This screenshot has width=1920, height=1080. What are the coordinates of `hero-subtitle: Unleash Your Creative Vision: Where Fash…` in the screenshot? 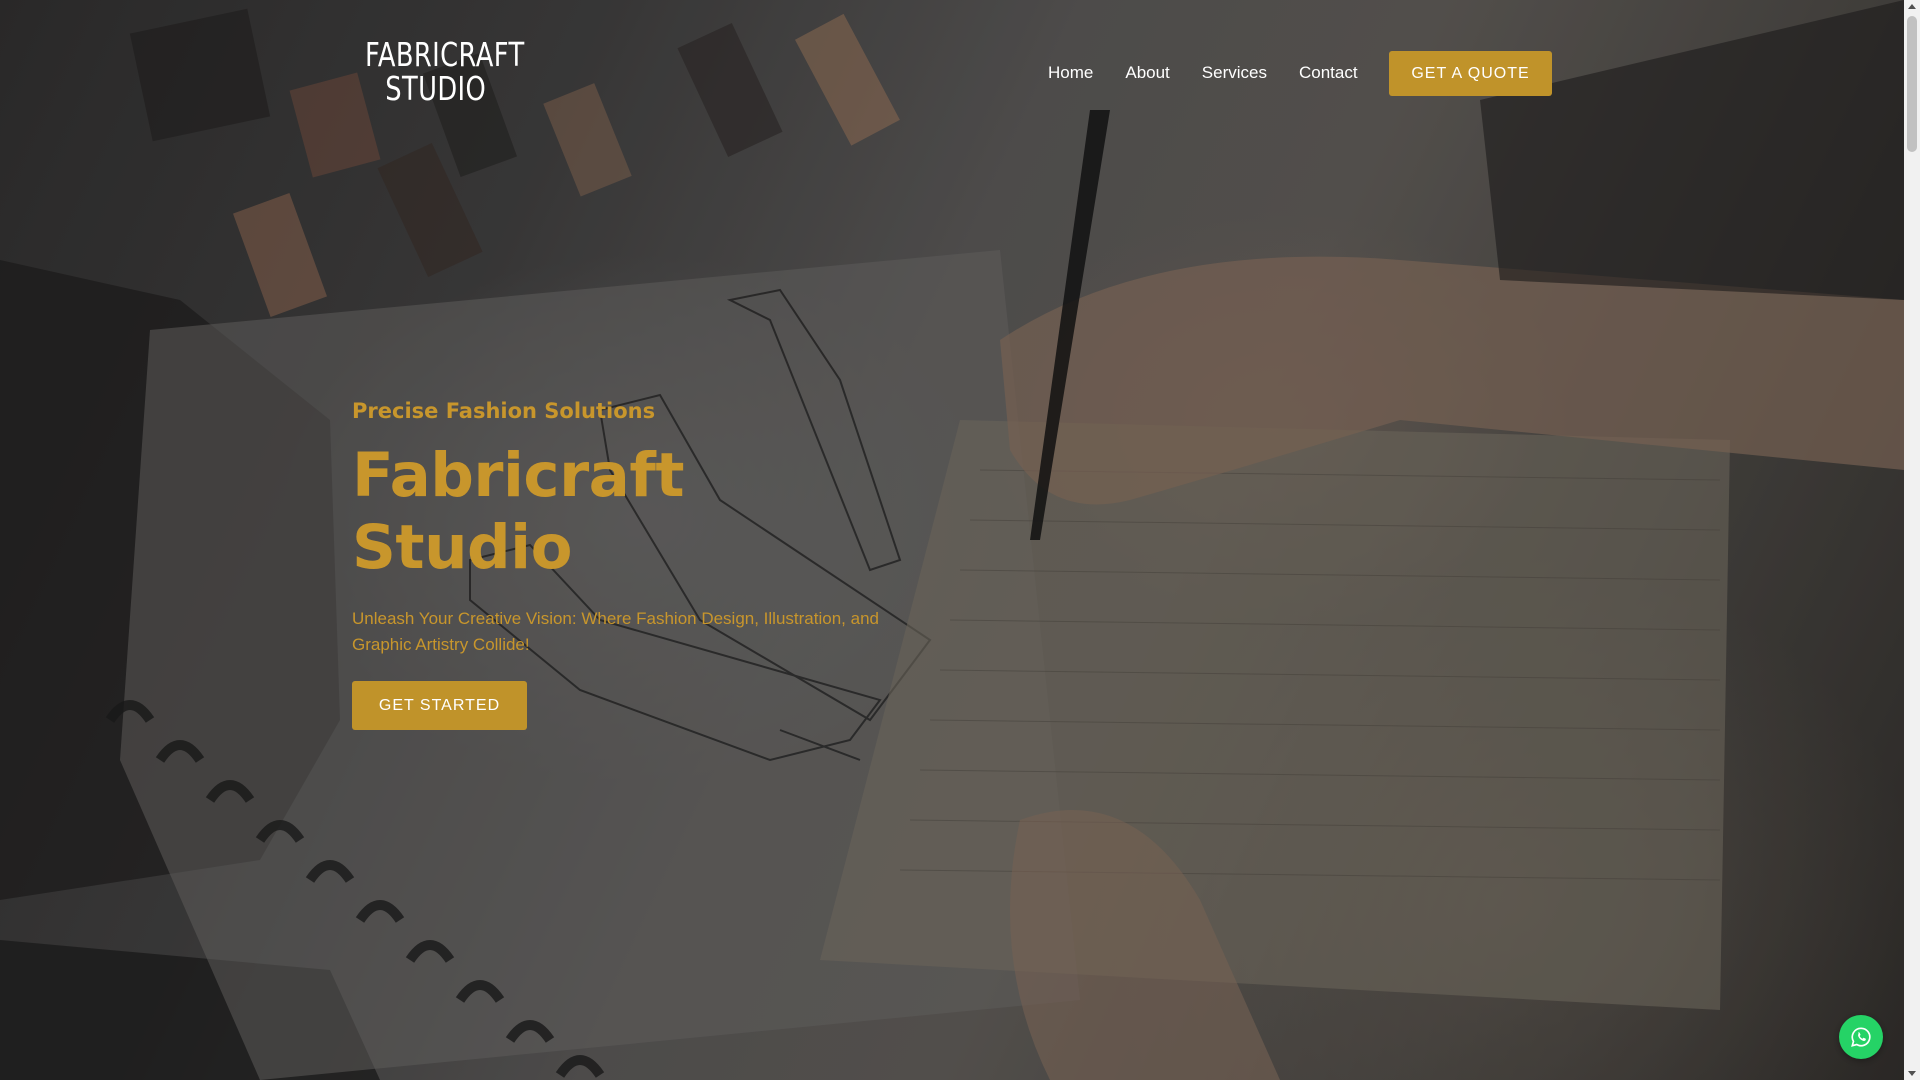 It's located at (615, 631).